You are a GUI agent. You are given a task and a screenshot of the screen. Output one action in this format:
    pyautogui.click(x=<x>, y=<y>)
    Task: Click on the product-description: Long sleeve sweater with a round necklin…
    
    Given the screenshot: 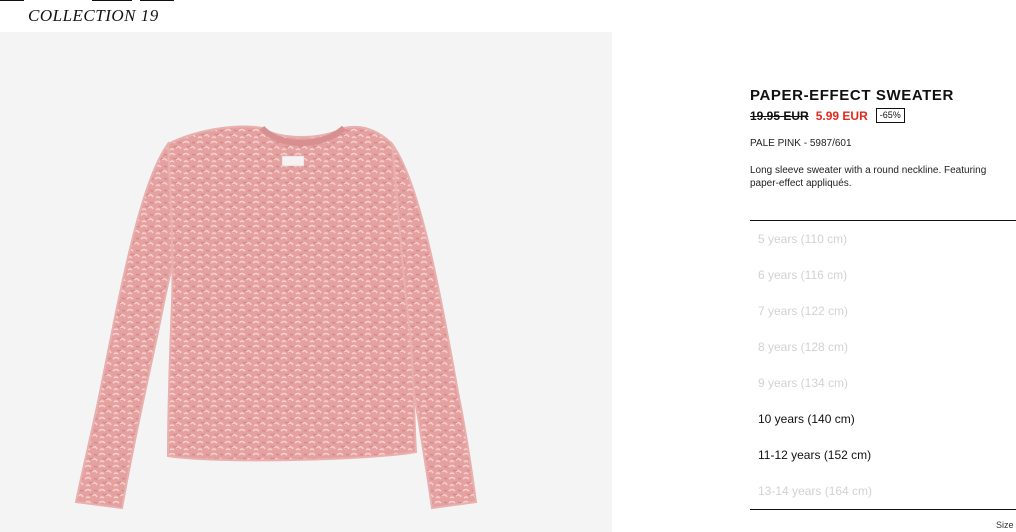 What is the action you would take?
    pyautogui.click(x=868, y=177)
    